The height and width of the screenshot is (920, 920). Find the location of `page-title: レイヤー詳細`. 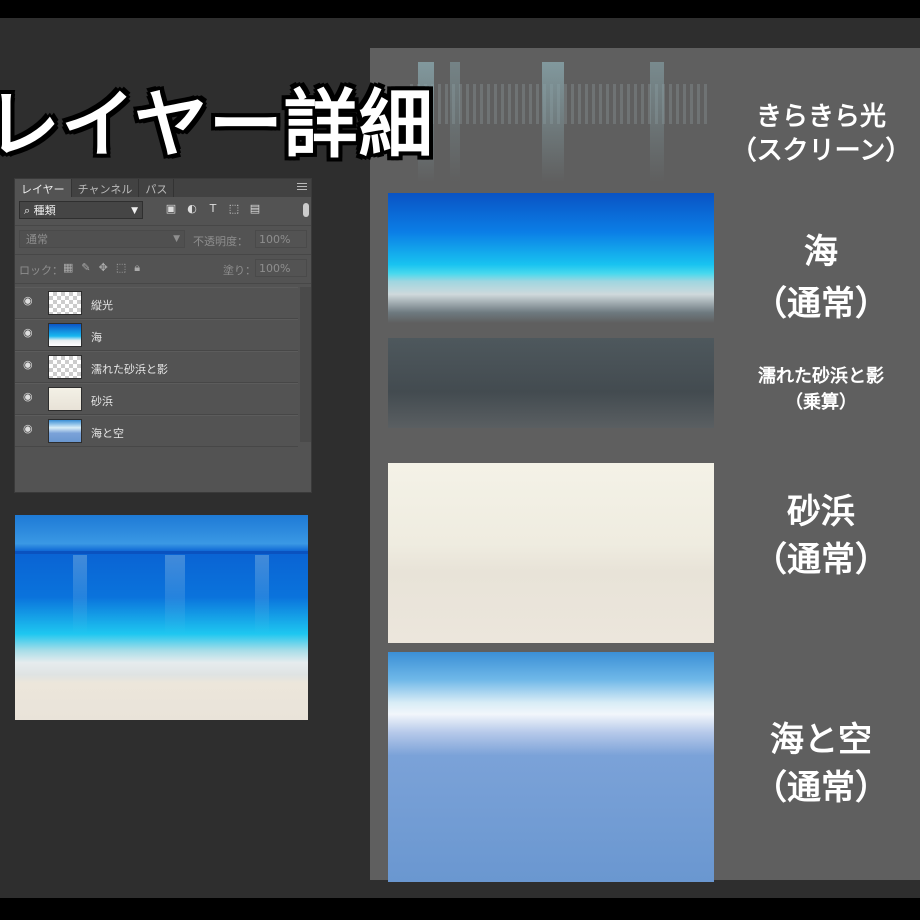

page-title: レイヤー詳細 is located at coordinates (217, 125).